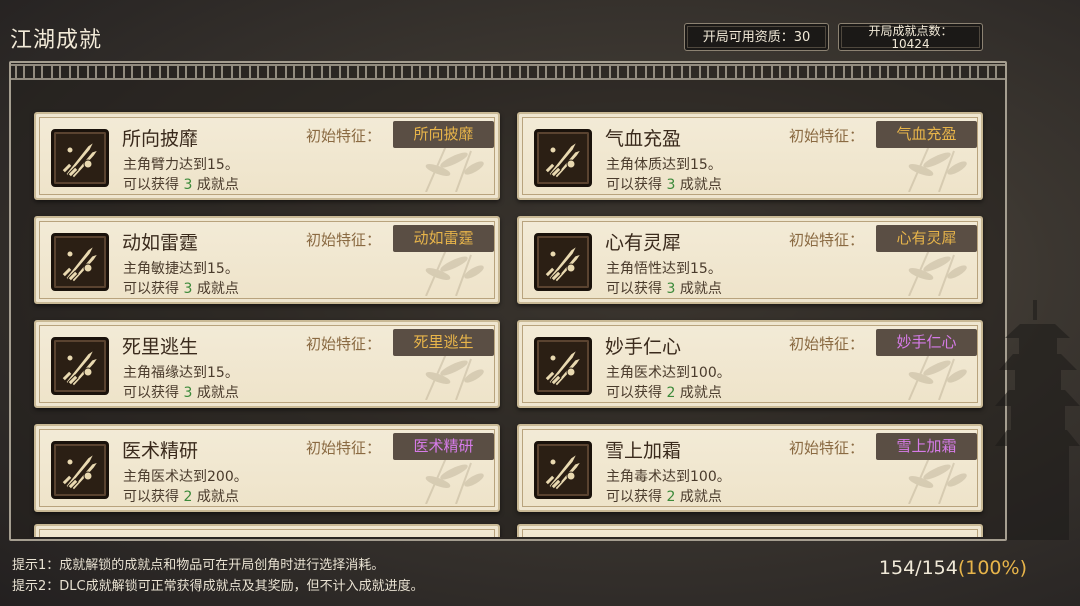  I want to click on achievement-name: 医术精研, so click(160, 451).